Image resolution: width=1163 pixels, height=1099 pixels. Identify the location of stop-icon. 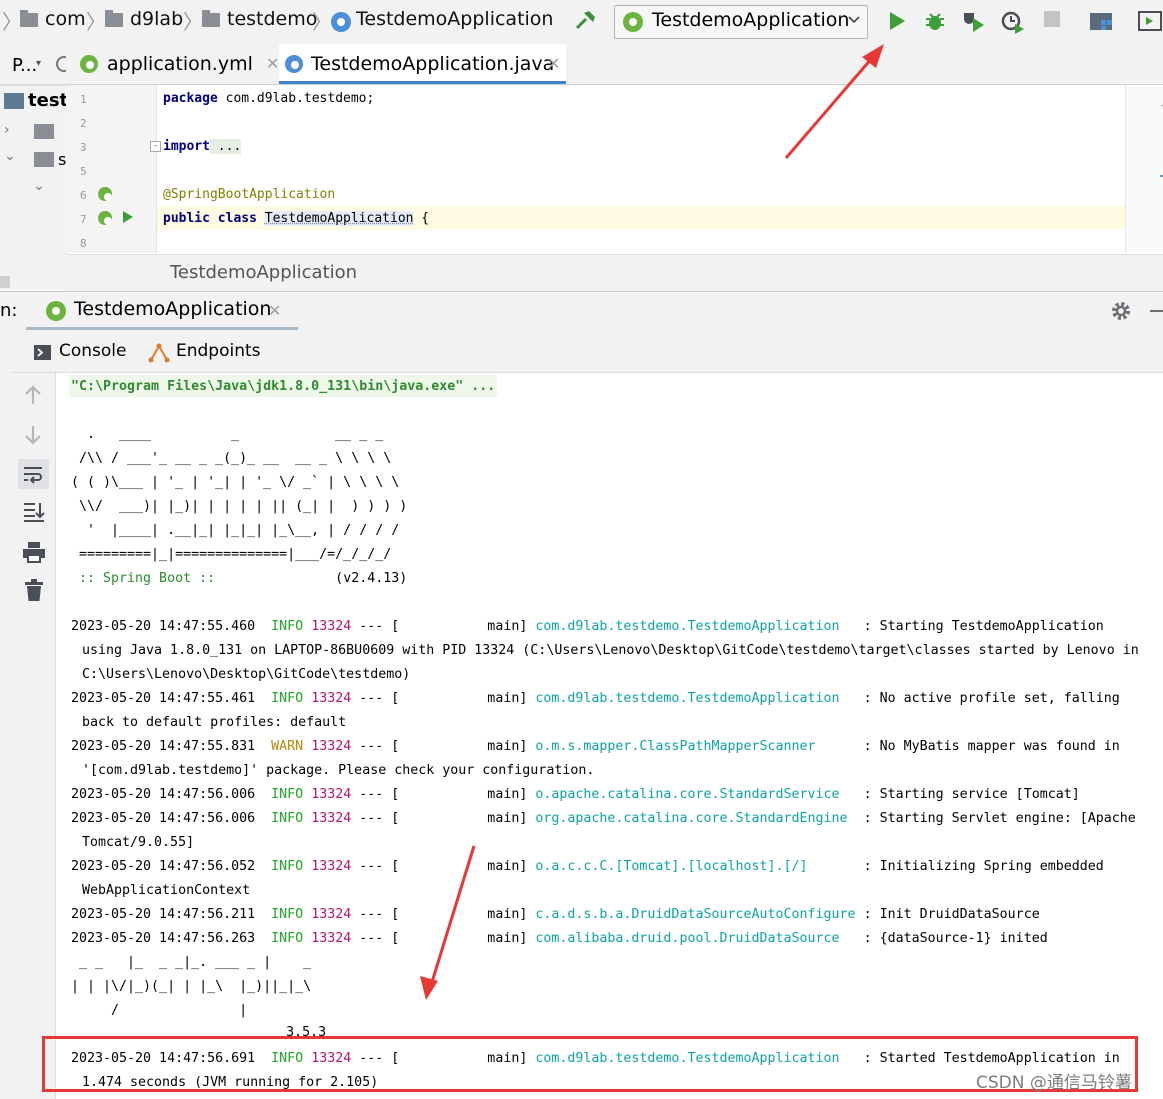
(1052, 21).